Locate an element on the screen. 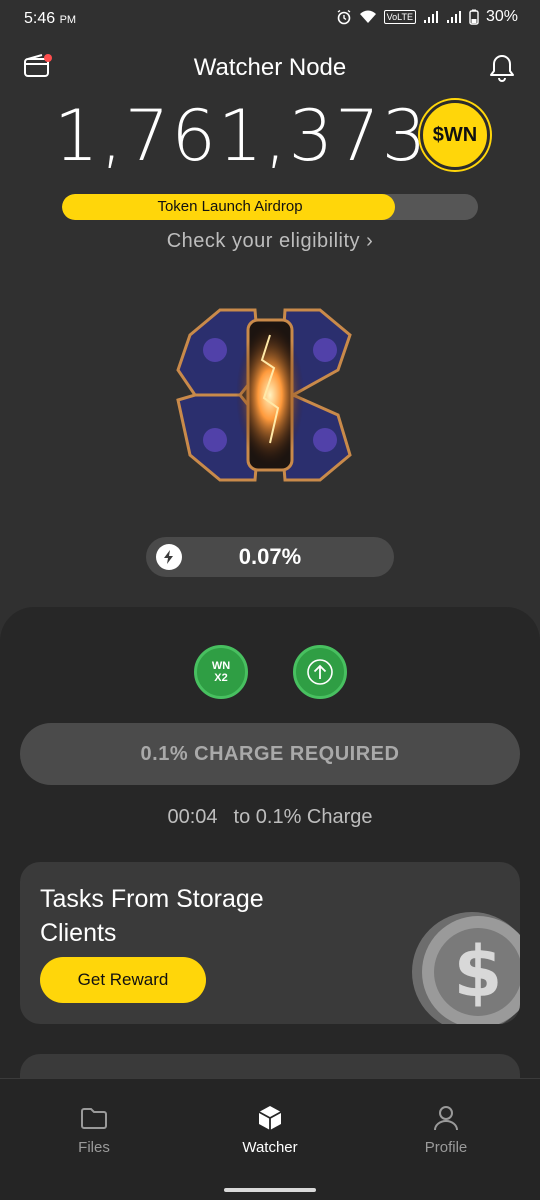 This screenshot has width=540, height=1200. bell-icon is located at coordinates (502, 68).